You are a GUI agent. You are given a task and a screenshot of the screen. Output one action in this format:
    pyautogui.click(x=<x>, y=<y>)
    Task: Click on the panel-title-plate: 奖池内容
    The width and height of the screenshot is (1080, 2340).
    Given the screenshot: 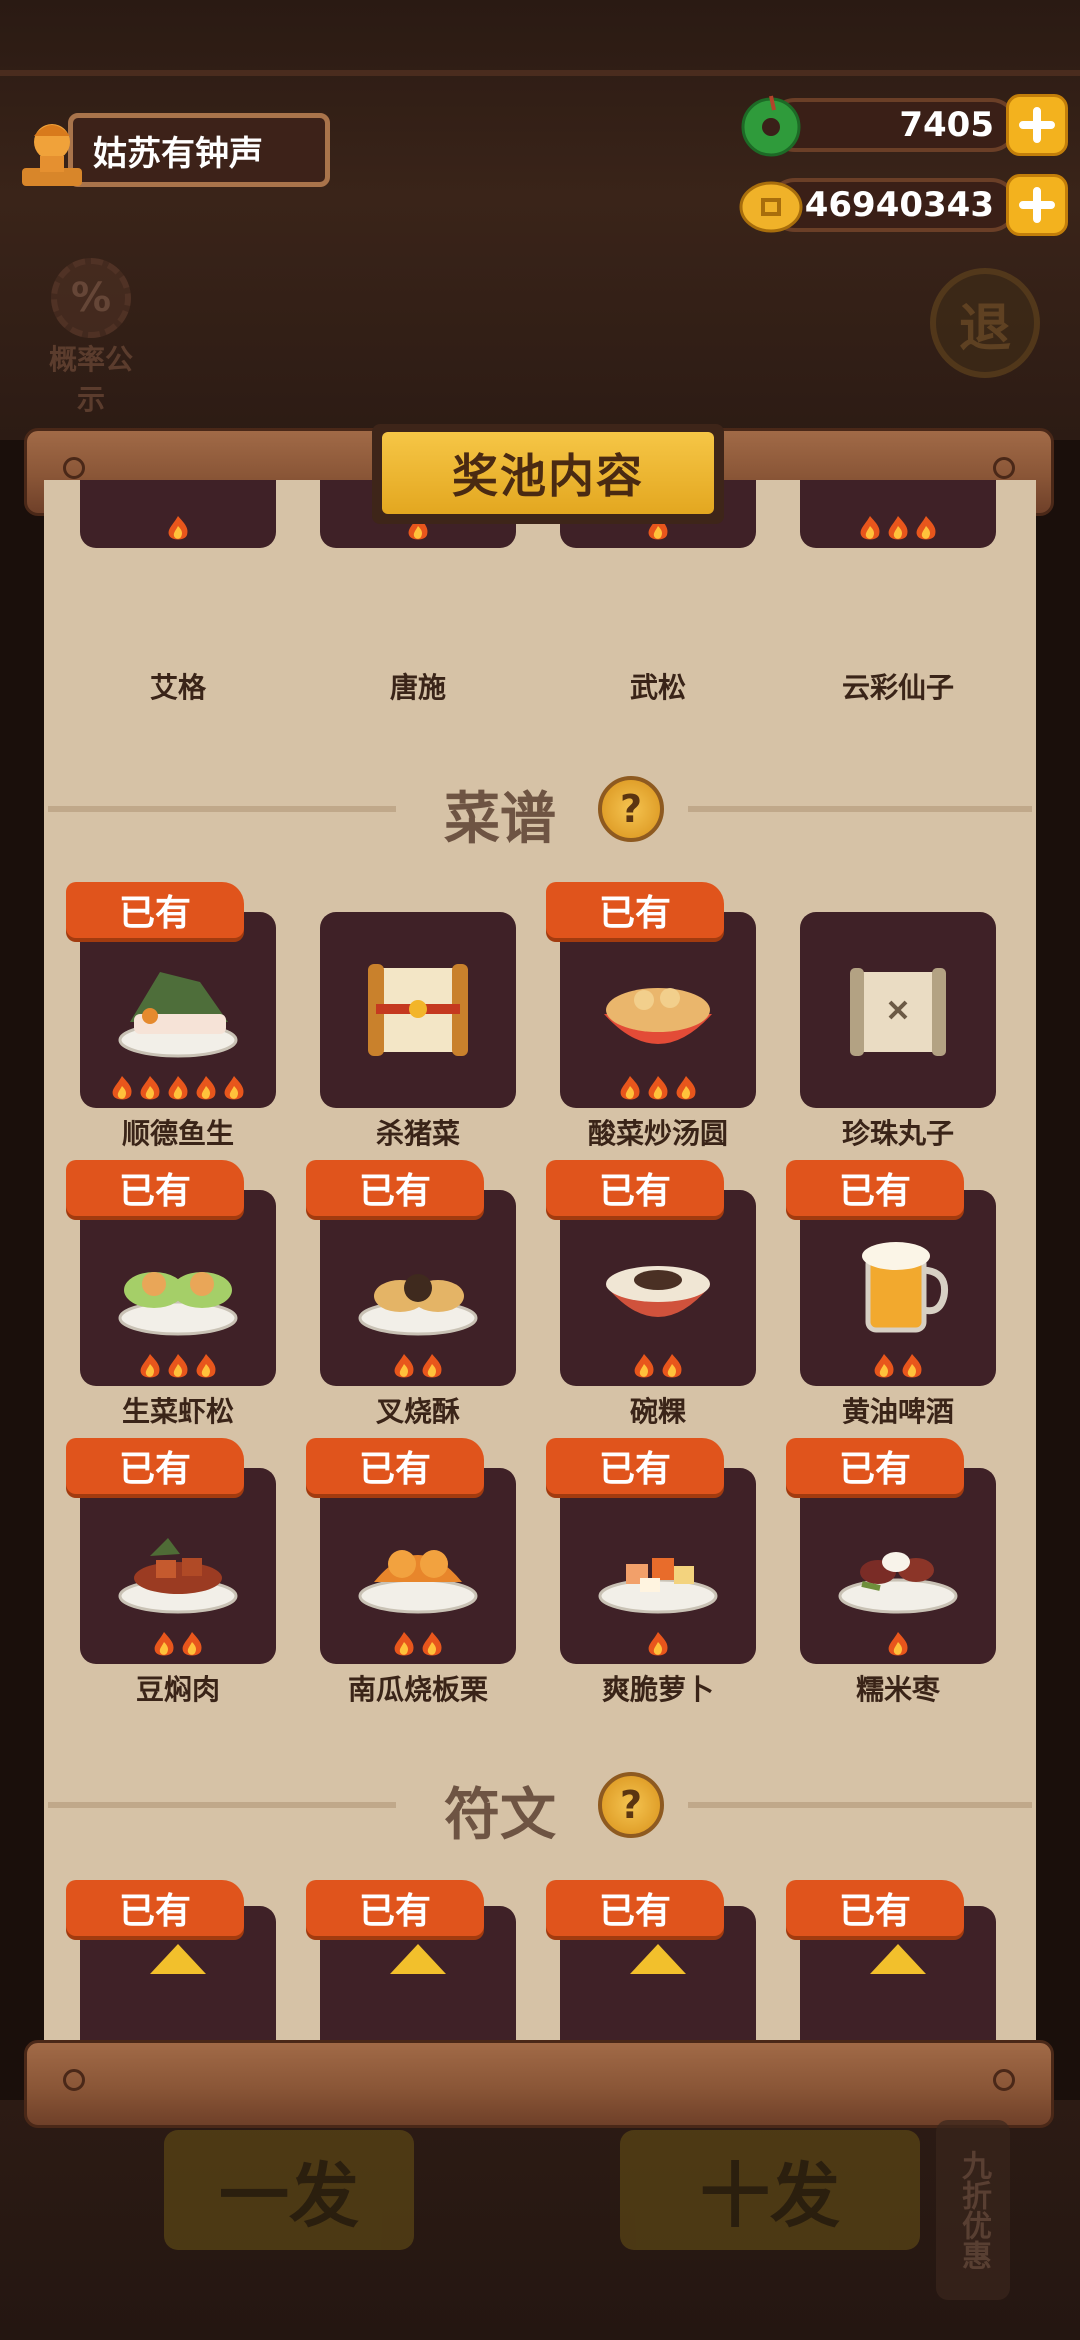 What is the action you would take?
    pyautogui.click(x=548, y=474)
    